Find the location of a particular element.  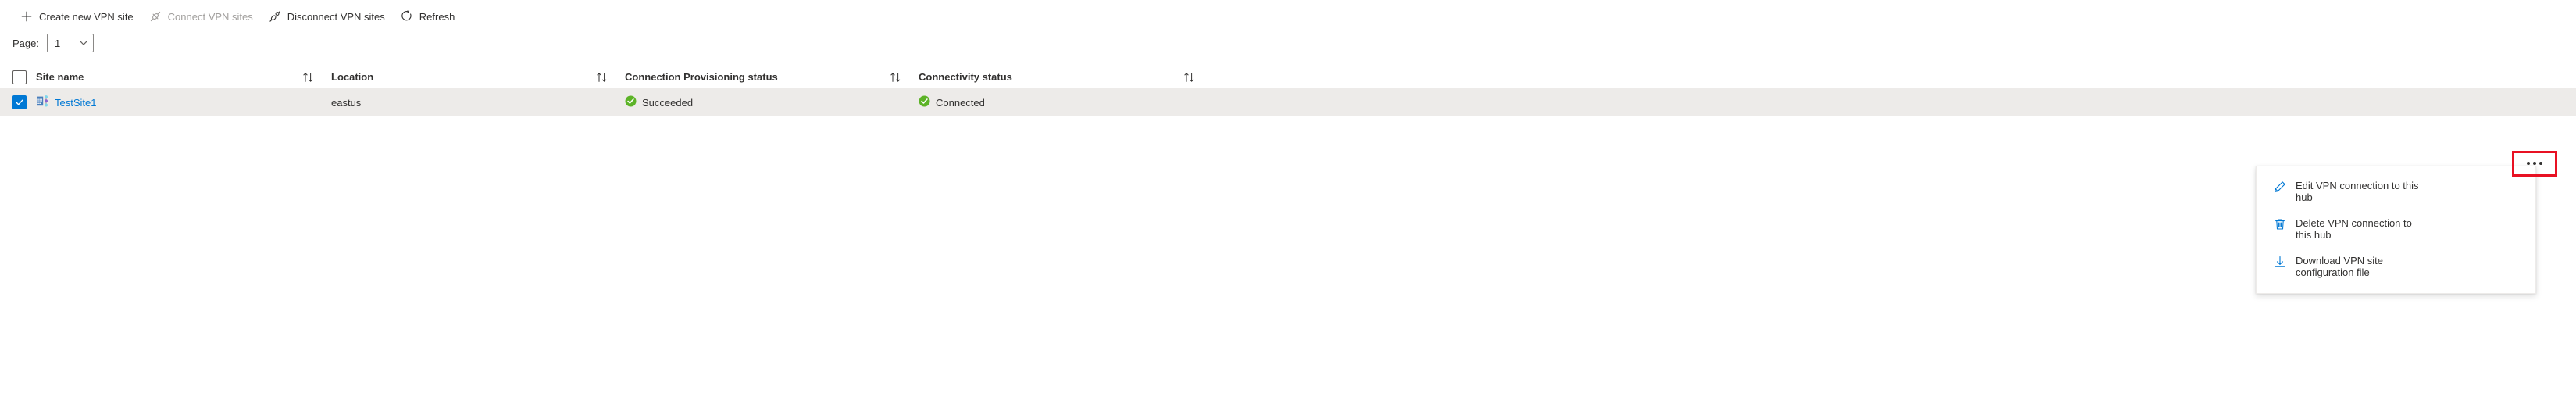

cell-site-name: TestSite1 is located at coordinates (183, 102).